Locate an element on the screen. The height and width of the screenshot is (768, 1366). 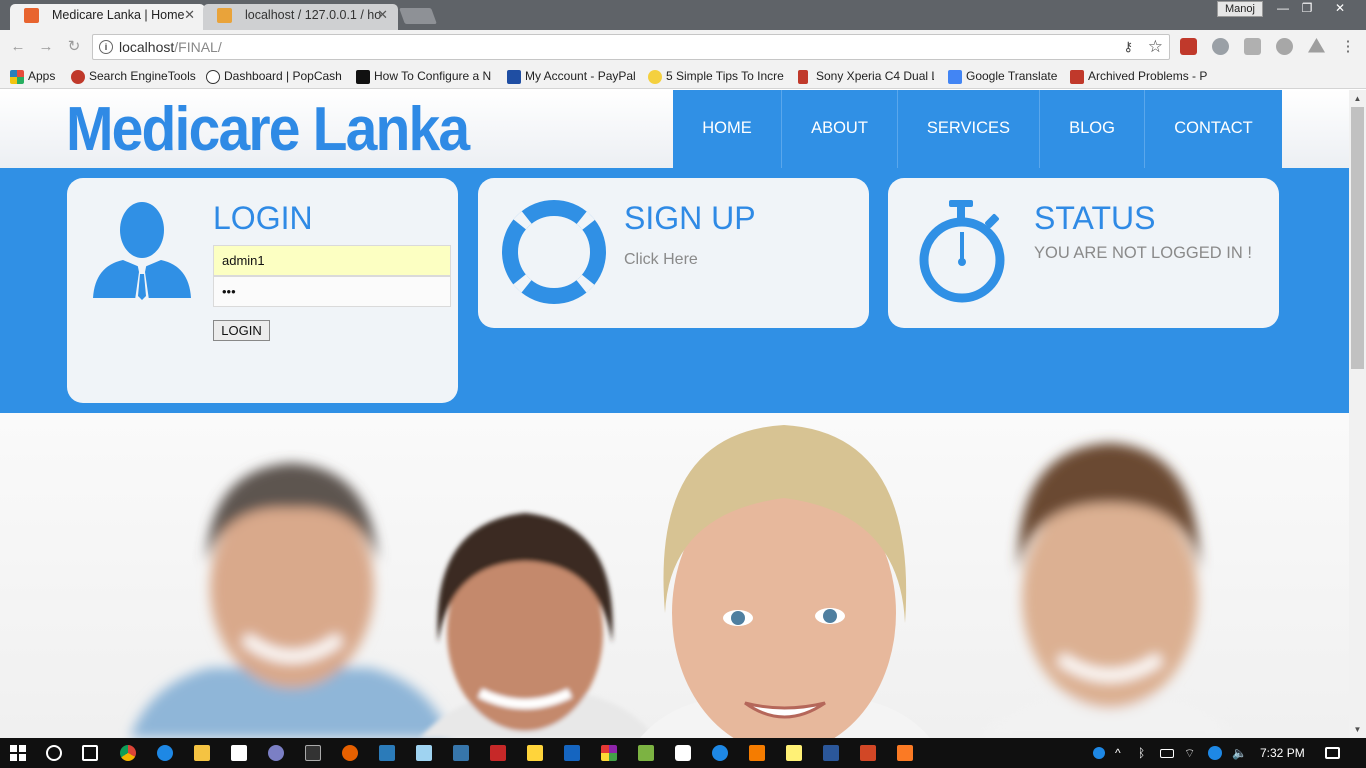
nav-home: HOME is located at coordinates (727, 129).